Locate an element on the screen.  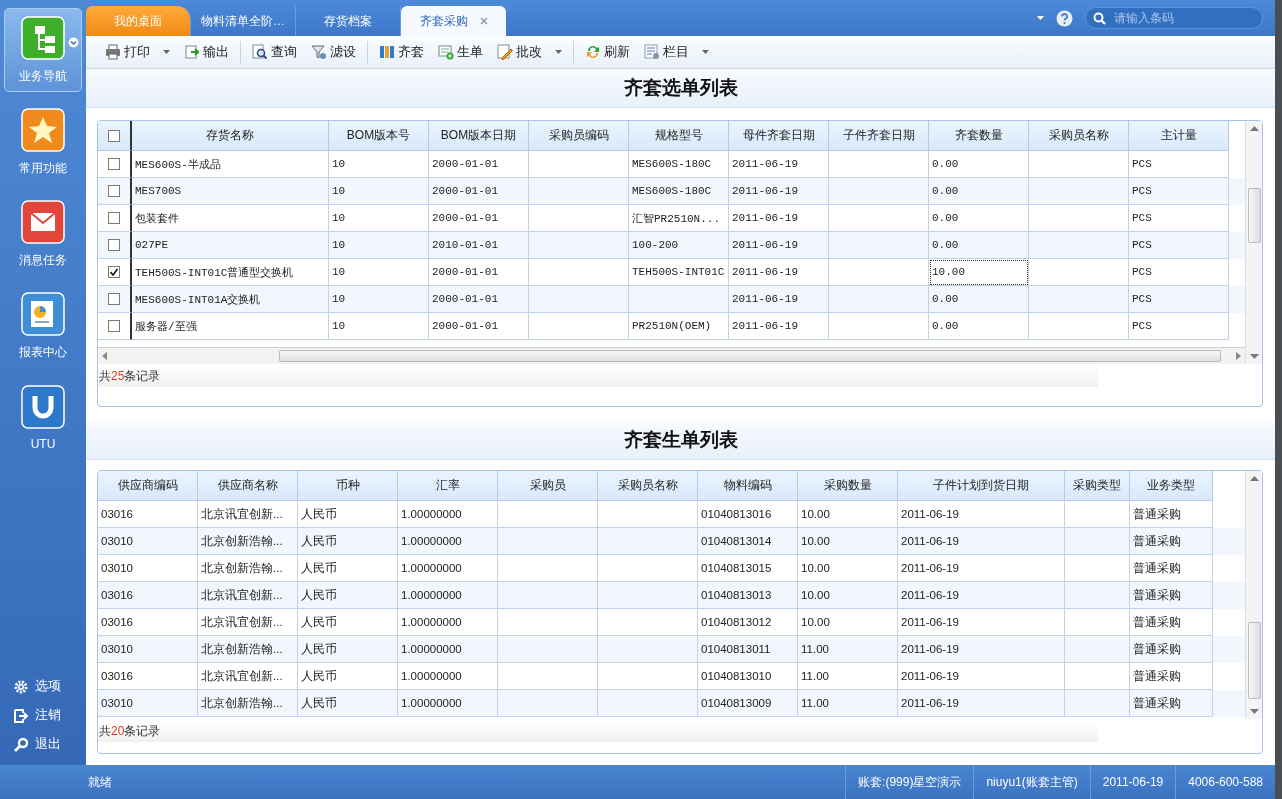
column-header: 齐套数量 is located at coordinates (979, 136).